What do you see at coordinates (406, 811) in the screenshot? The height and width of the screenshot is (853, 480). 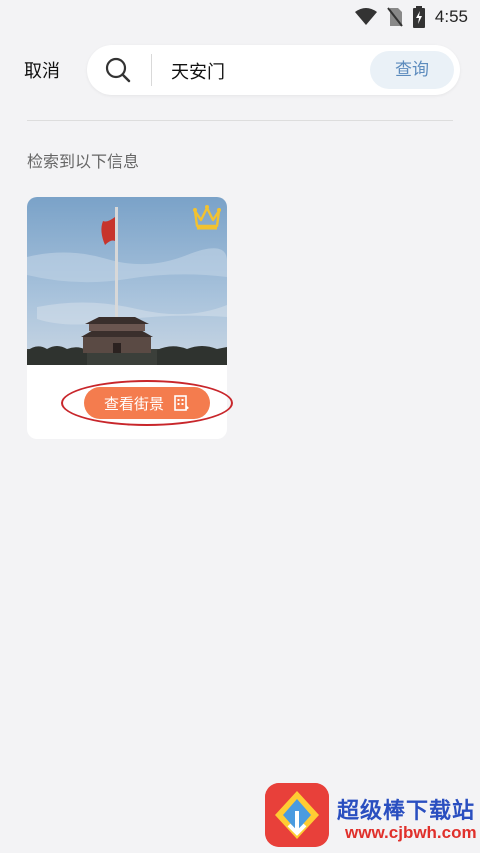 I see `watermark-title: 超级棒下载站` at bounding box center [406, 811].